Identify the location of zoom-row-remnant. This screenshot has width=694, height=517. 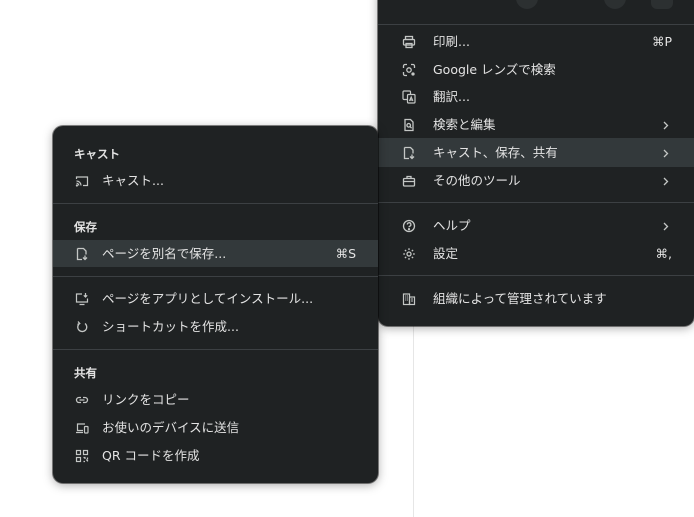
(536, 5).